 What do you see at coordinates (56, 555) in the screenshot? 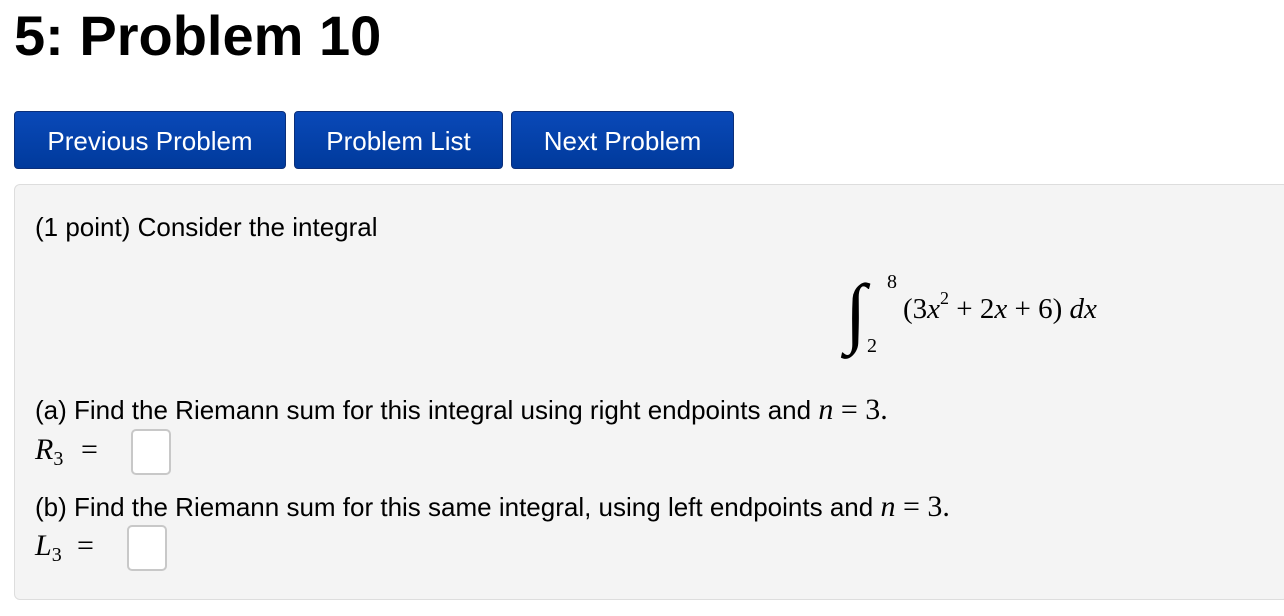
I see `part-b-label-sub: 3` at bounding box center [56, 555].